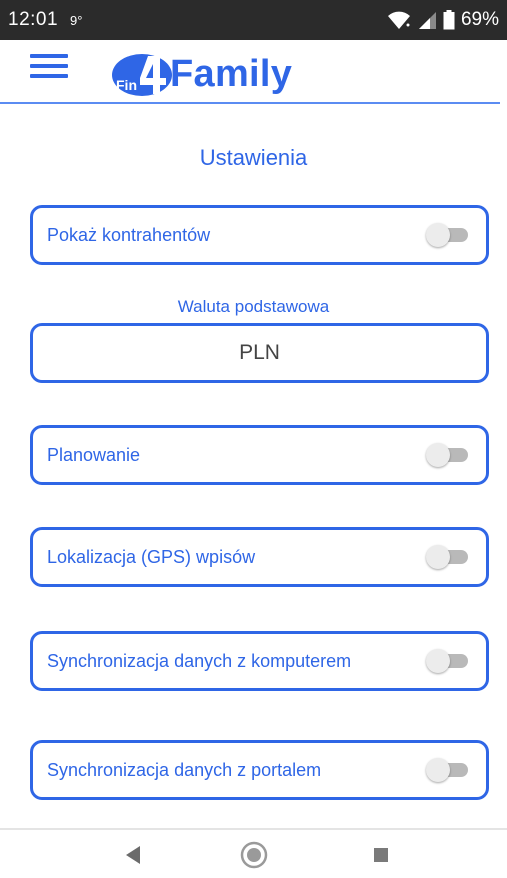  I want to click on show-contractors-toggle, so click(448, 235).